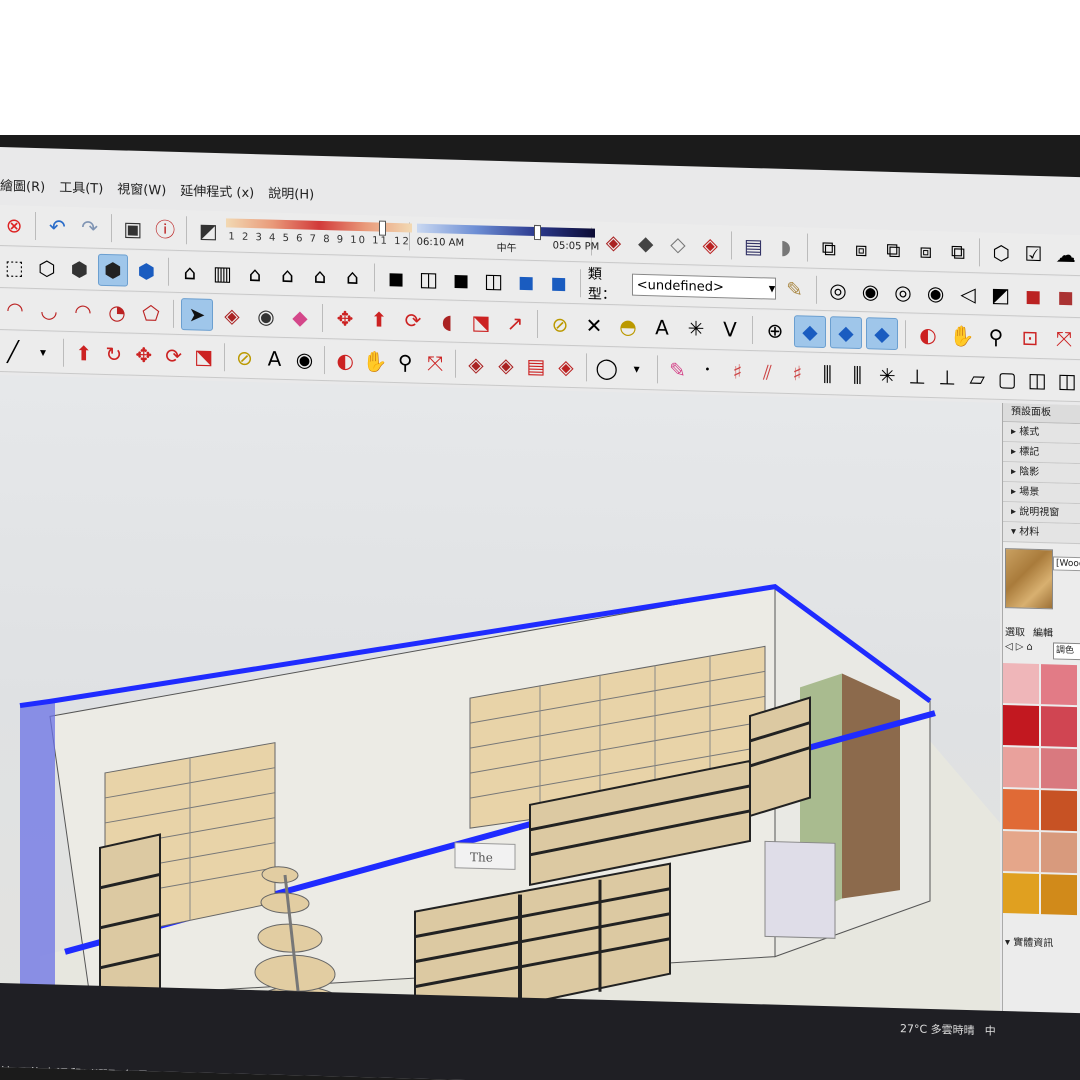 This screenshot has width=1080, height=1080. I want to click on section-plane-icon: ⧉, so click(829, 248).